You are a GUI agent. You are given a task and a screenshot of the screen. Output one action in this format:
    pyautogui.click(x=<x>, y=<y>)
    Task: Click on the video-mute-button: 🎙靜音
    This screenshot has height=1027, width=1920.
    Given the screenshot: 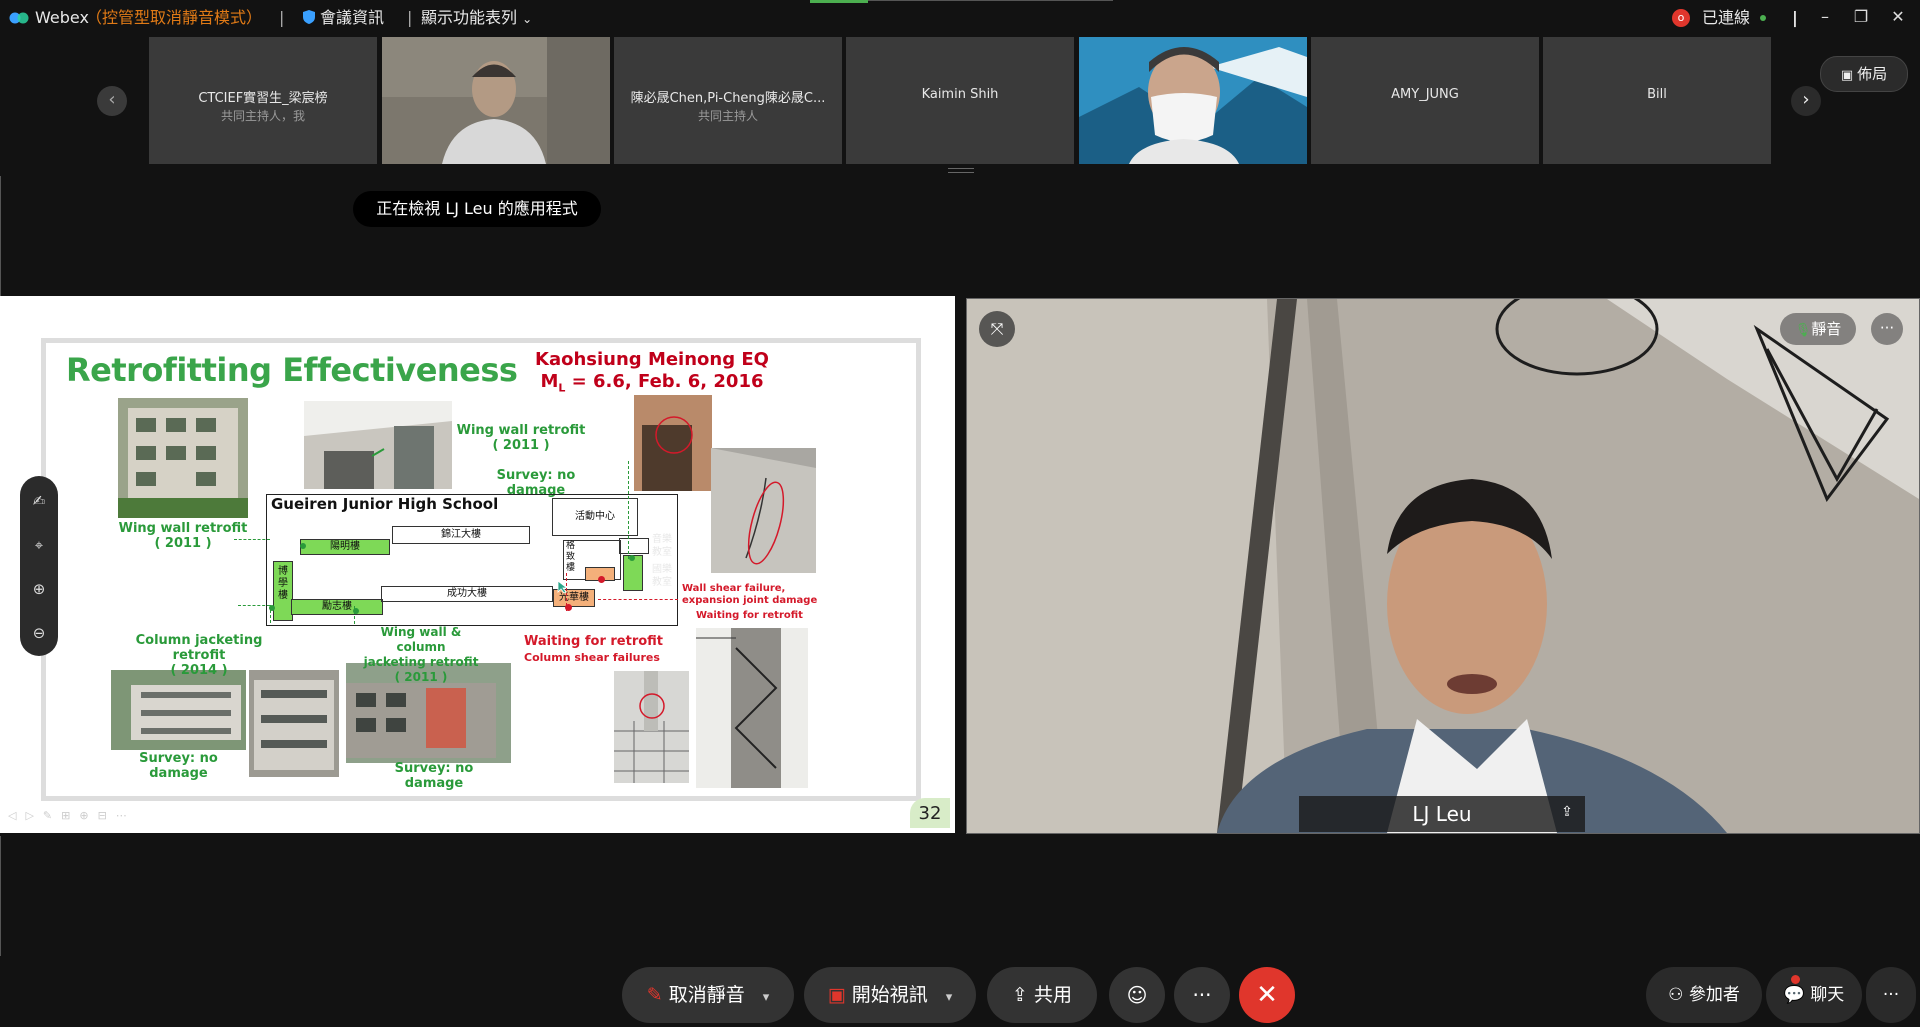 What is the action you would take?
    pyautogui.click(x=1818, y=329)
    